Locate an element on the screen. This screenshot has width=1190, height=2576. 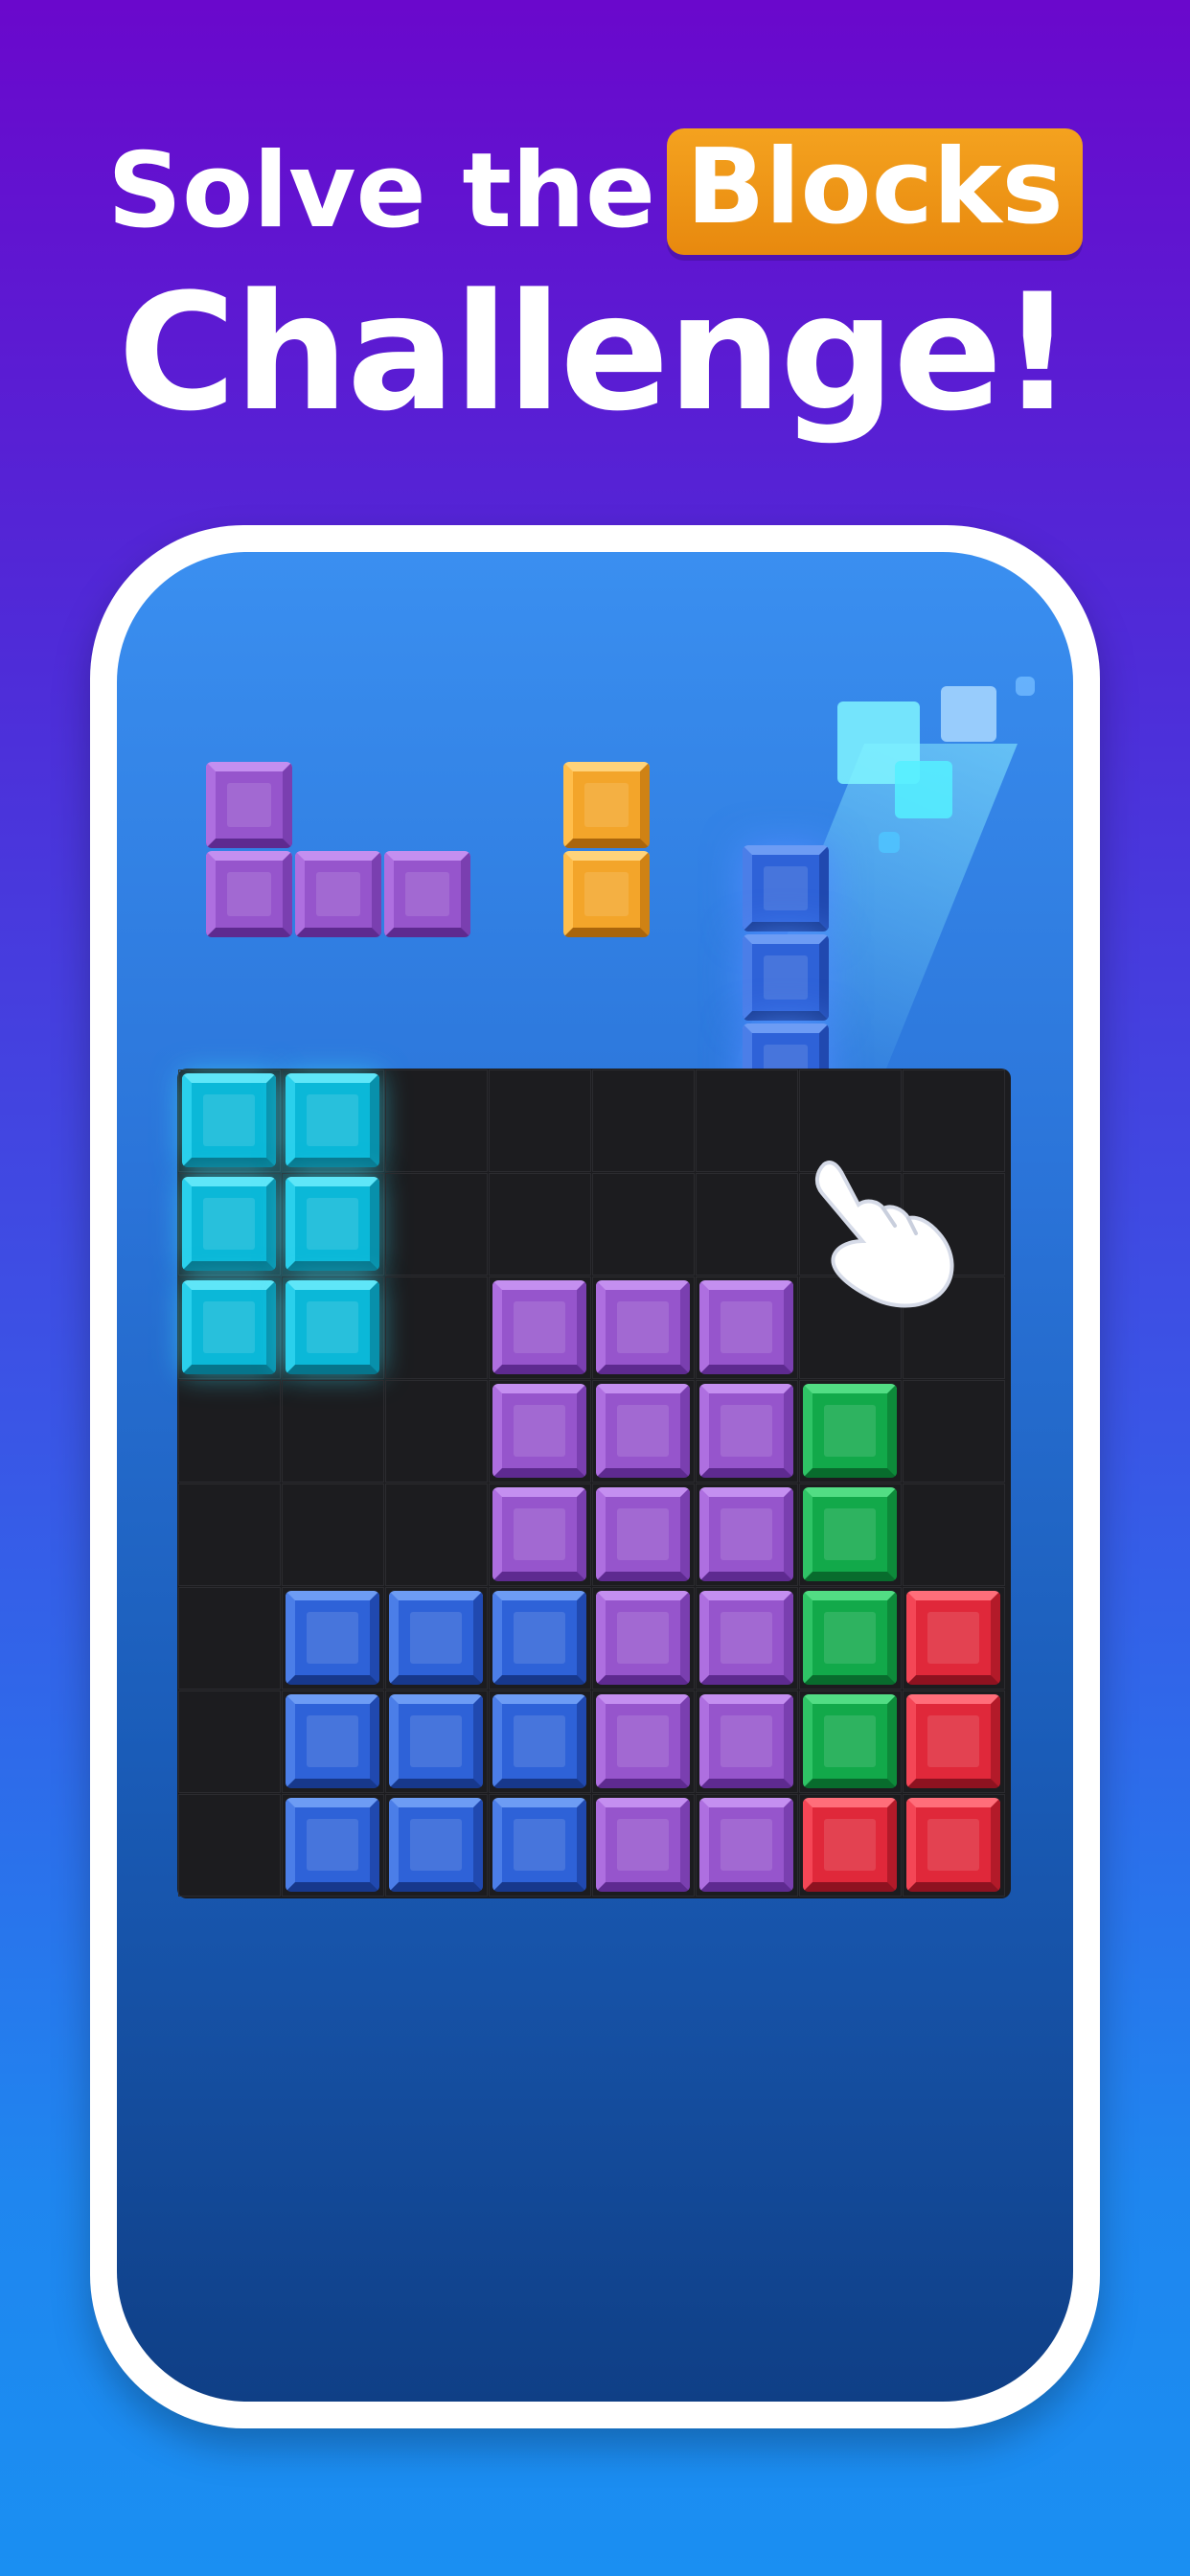
headline-line-1: Solve the Blocks is located at coordinates (595, 192).